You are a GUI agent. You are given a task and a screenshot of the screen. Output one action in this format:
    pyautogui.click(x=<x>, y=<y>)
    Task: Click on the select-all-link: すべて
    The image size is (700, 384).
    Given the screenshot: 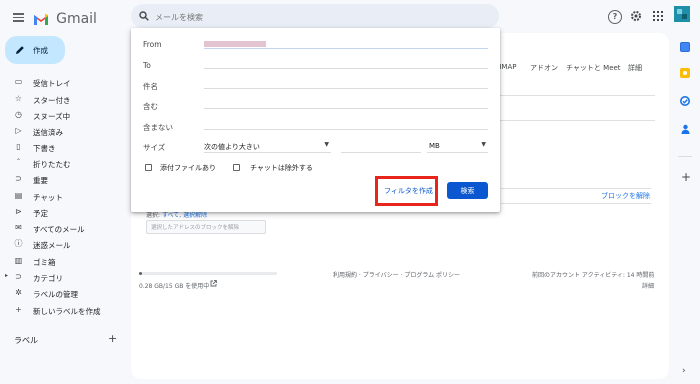 What is the action you would take?
    pyautogui.click(x=170, y=215)
    